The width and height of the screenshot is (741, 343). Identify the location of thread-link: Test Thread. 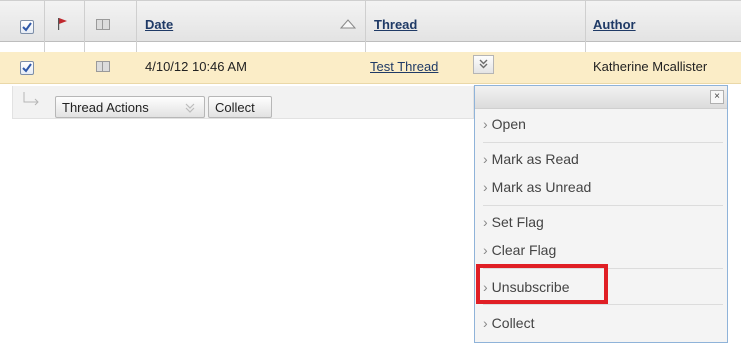
(404, 66).